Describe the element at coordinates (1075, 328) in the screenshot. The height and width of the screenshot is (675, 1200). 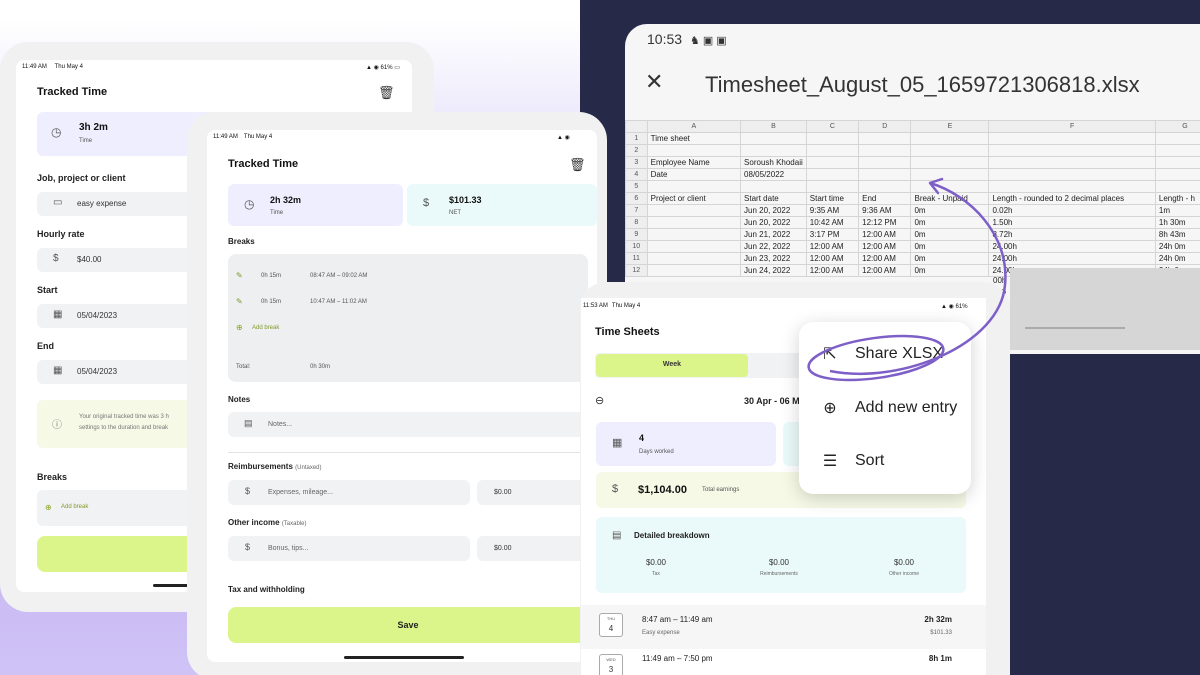
I see `scroll-indicator` at that location.